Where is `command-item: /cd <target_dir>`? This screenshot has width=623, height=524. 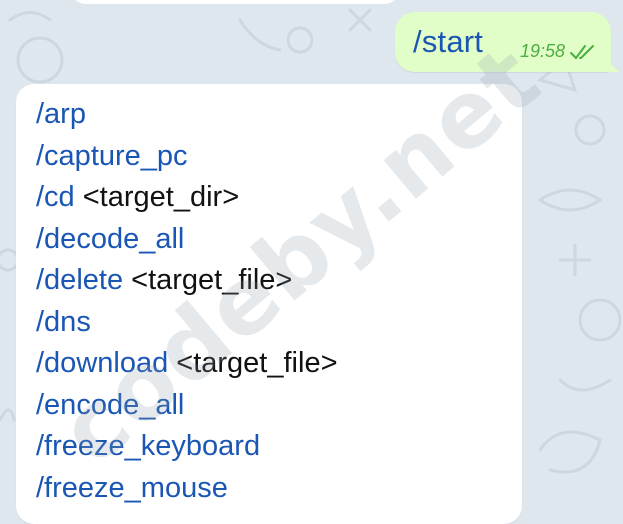 command-item: /cd <target_dir> is located at coordinates (187, 198).